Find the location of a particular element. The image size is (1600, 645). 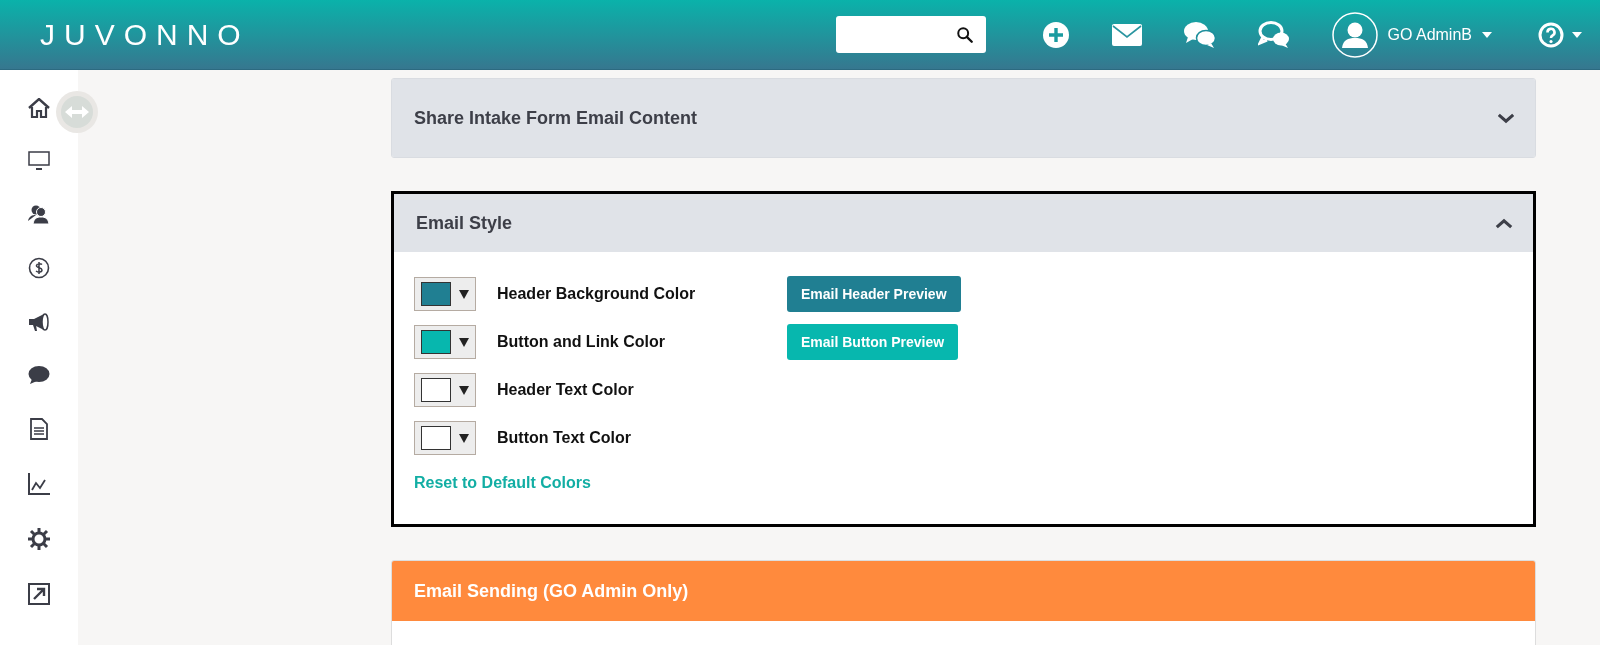

panel-header: Share Intake Form Email Content is located at coordinates (963, 118).